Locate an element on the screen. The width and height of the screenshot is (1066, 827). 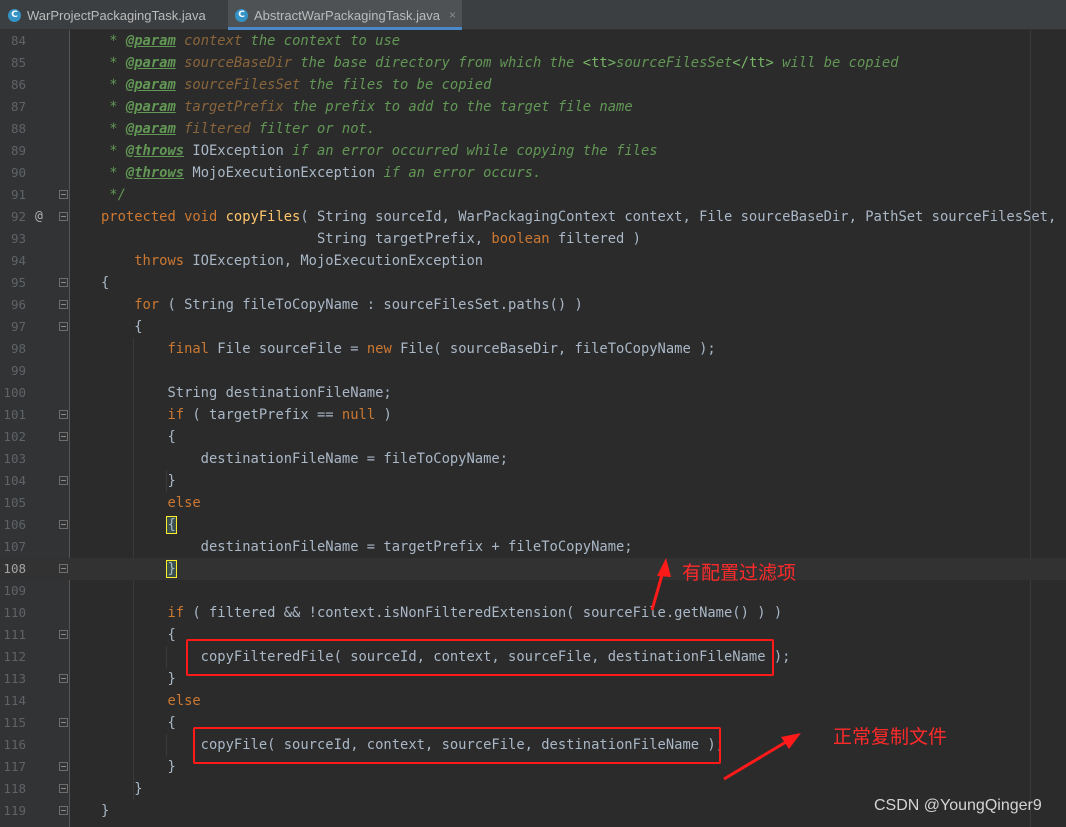
close-tab-icon: × is located at coordinates (452, 15).